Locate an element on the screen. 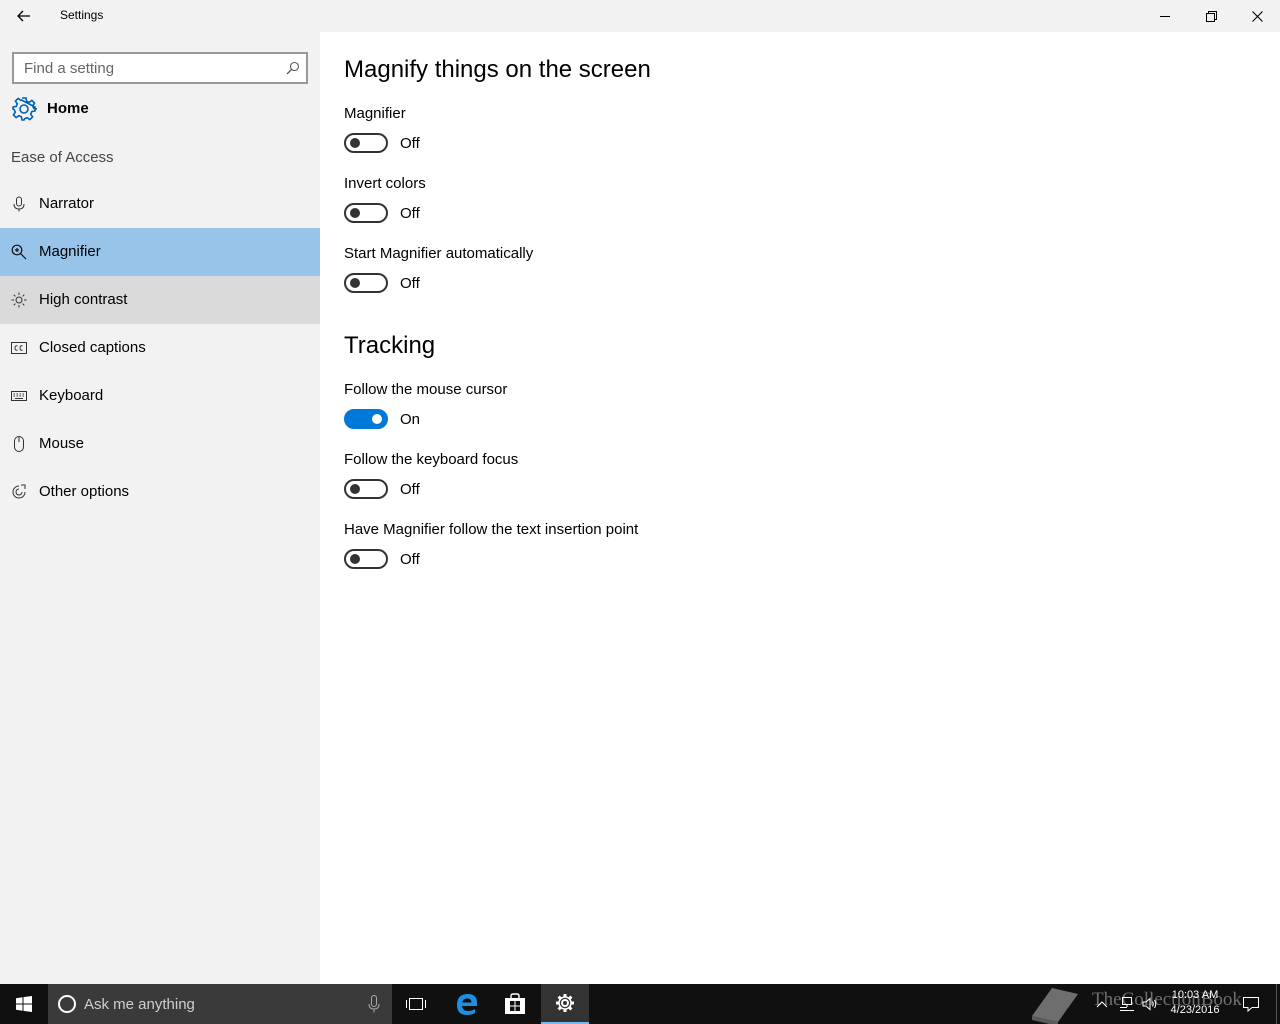  invert-colors-toggle is located at coordinates (366, 213).